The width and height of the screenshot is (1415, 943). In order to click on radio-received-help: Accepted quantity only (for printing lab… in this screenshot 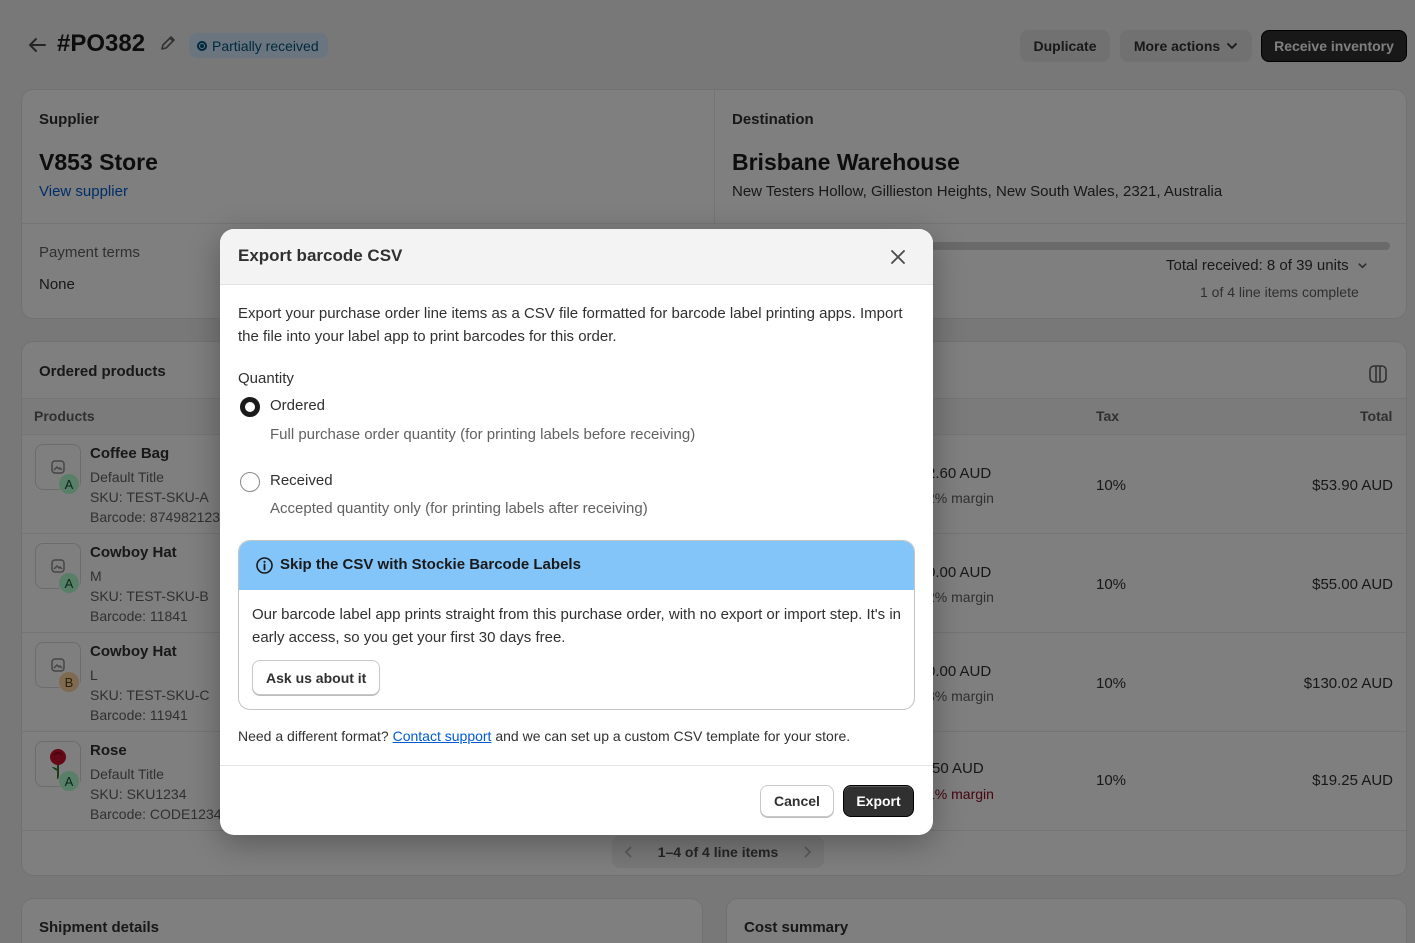, I will do `click(459, 508)`.